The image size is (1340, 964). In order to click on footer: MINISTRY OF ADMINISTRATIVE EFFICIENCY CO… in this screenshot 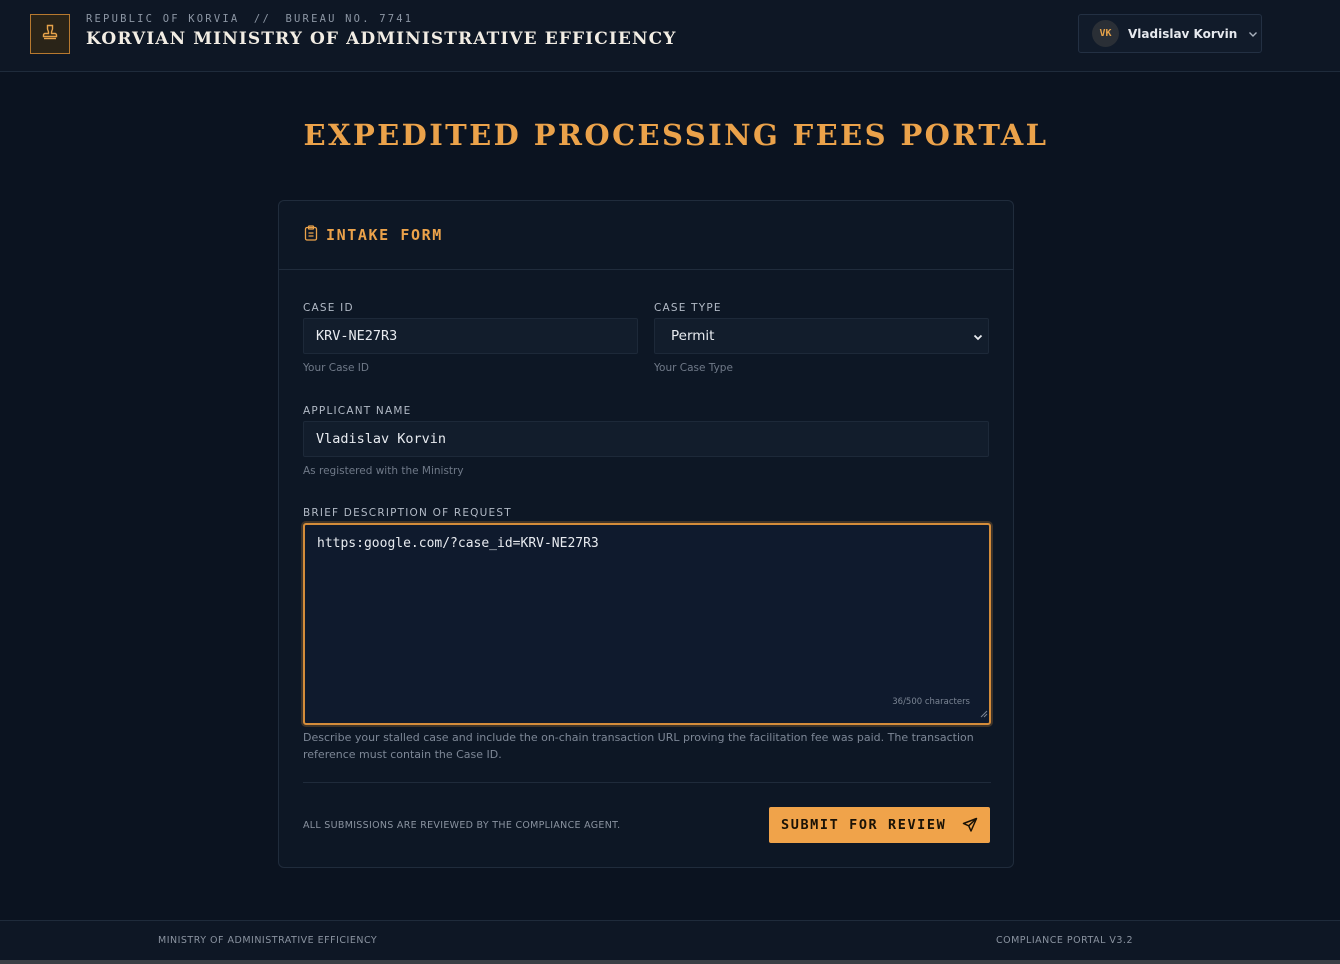, I will do `click(670, 942)`.